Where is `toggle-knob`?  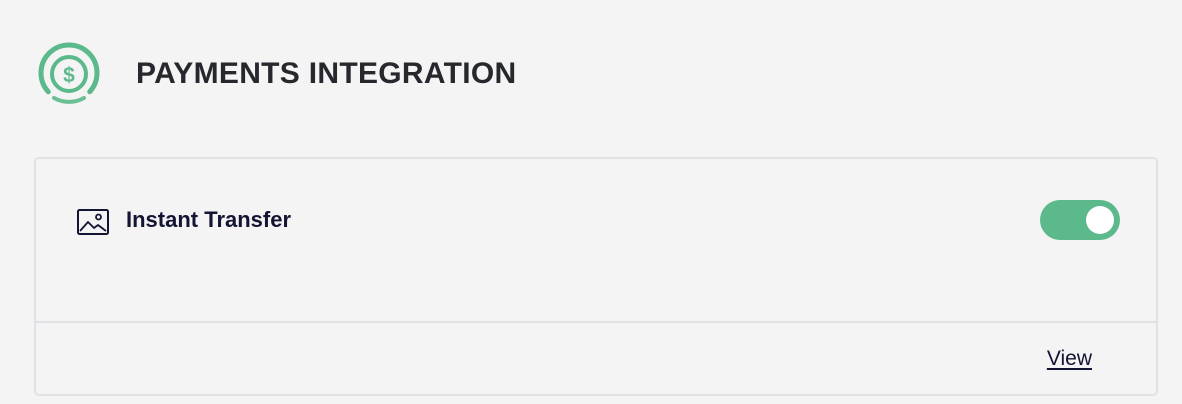 toggle-knob is located at coordinates (1100, 220).